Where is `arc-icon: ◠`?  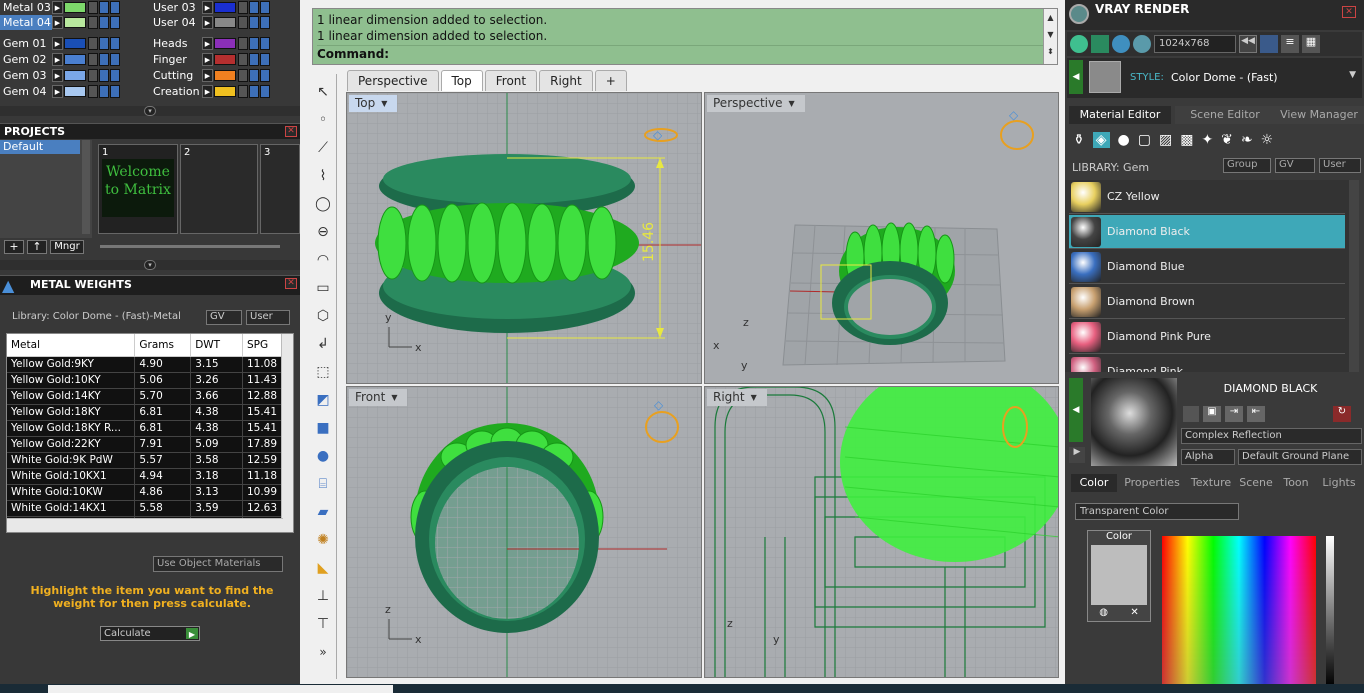 arc-icon: ◠ is located at coordinates (323, 260).